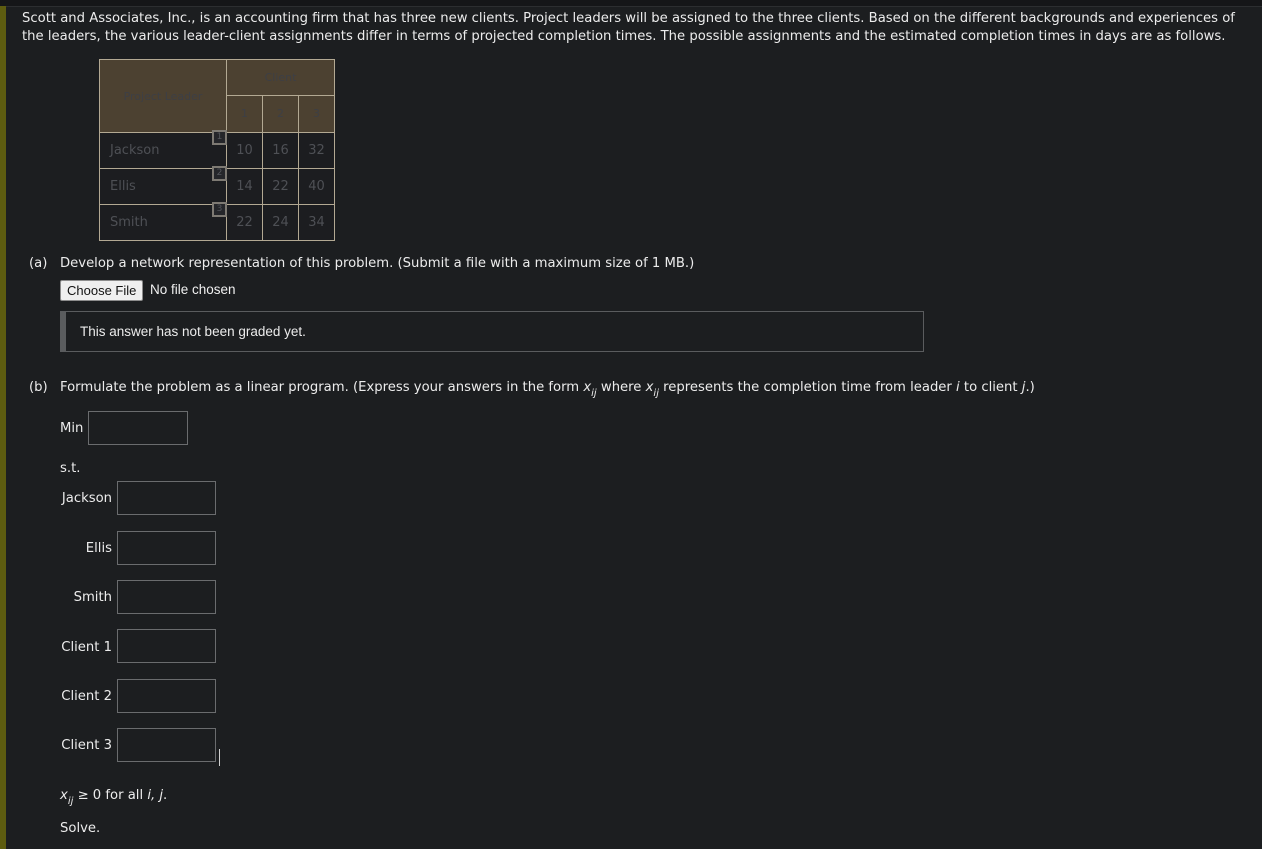 The image size is (1262, 849). I want to click on constraint-input-jackson, so click(166, 498).